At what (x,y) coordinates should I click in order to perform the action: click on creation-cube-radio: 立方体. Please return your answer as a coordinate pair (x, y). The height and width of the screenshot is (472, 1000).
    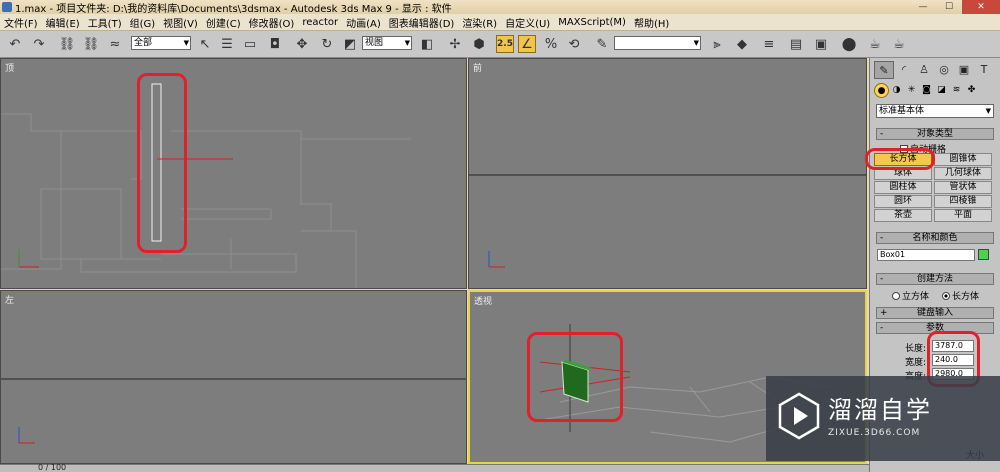
    Looking at the image, I should click on (910, 295).